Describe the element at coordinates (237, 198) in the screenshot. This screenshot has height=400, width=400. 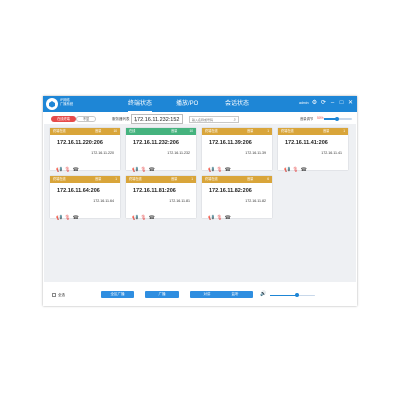
I see `terminal-card: 终端在线 音量 6 172.16.11.82:206 172.16.11.82 📢 🎙 ☎` at that location.